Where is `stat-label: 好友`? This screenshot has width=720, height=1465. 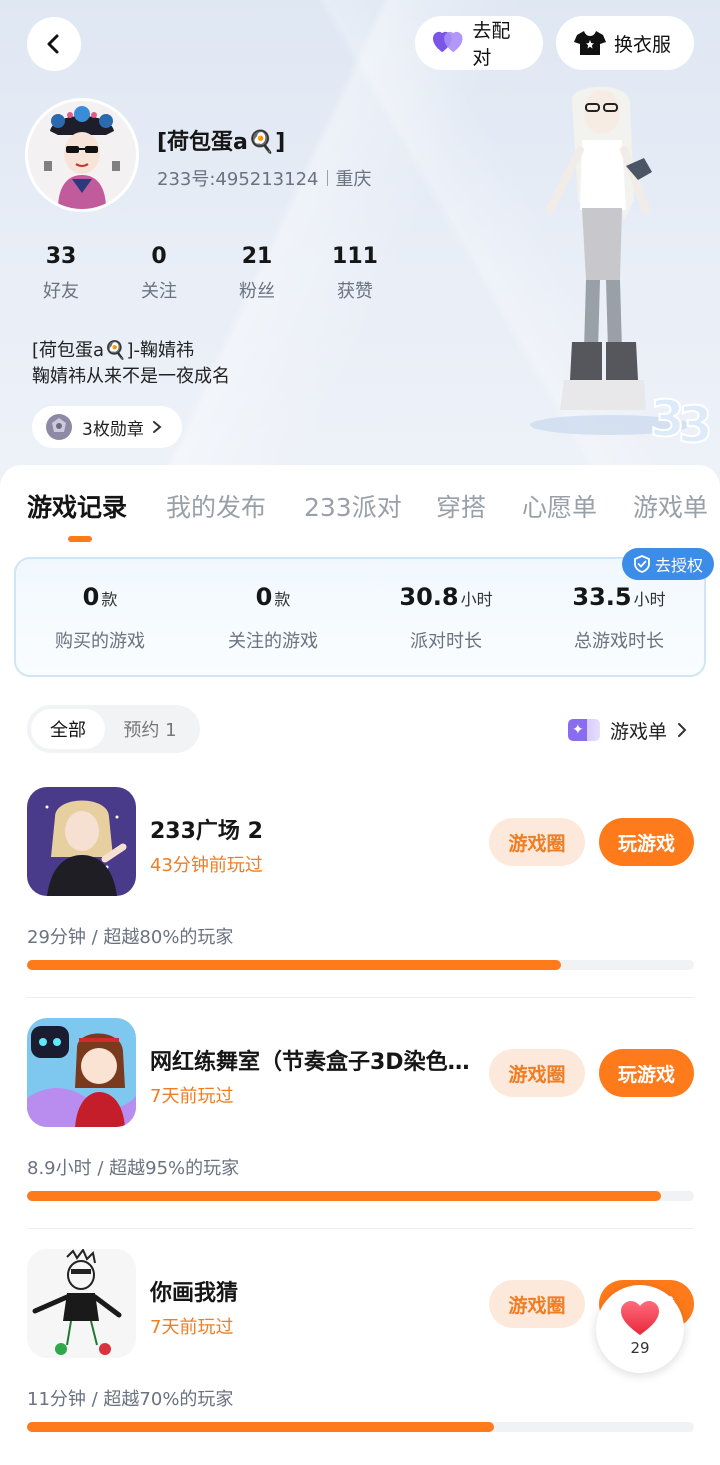
stat-label: 好友 is located at coordinates (61, 291).